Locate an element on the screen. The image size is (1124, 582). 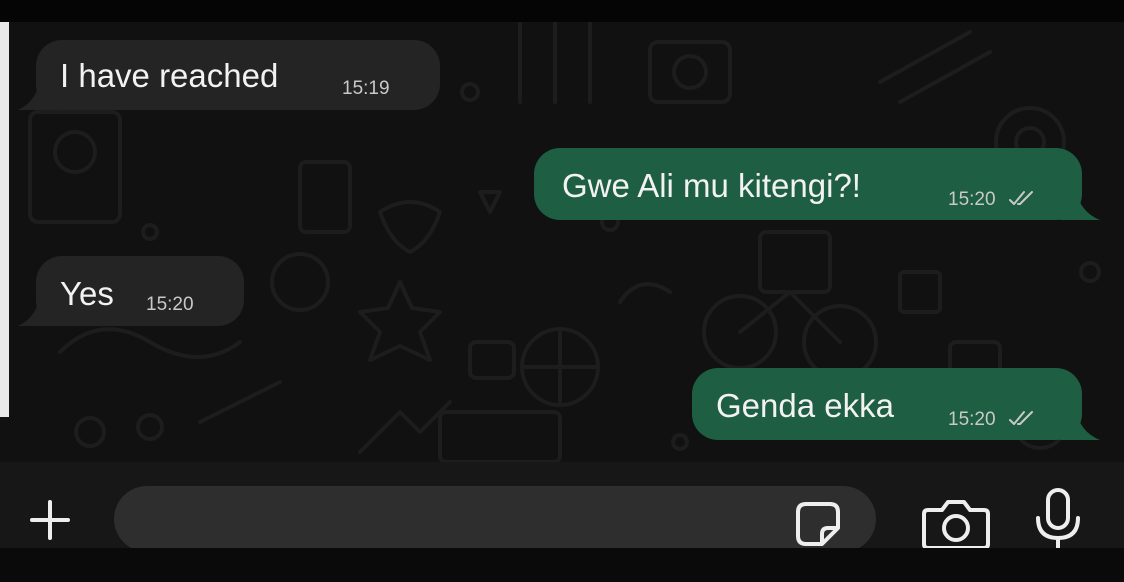
status-bar-strip is located at coordinates (562, 11).